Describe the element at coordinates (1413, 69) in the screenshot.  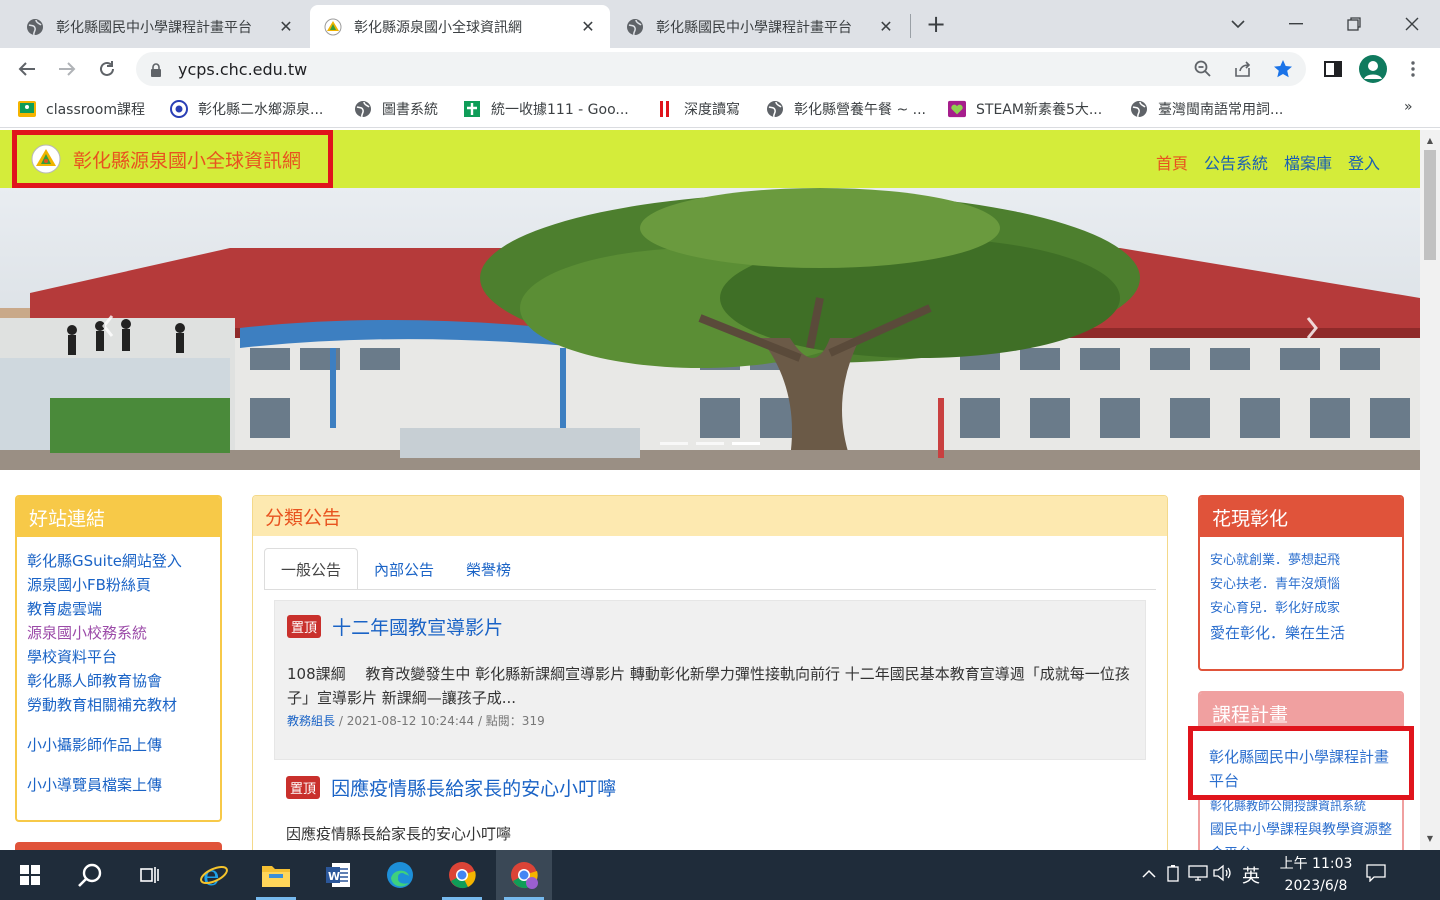
I see `menu-dots-icon` at that location.